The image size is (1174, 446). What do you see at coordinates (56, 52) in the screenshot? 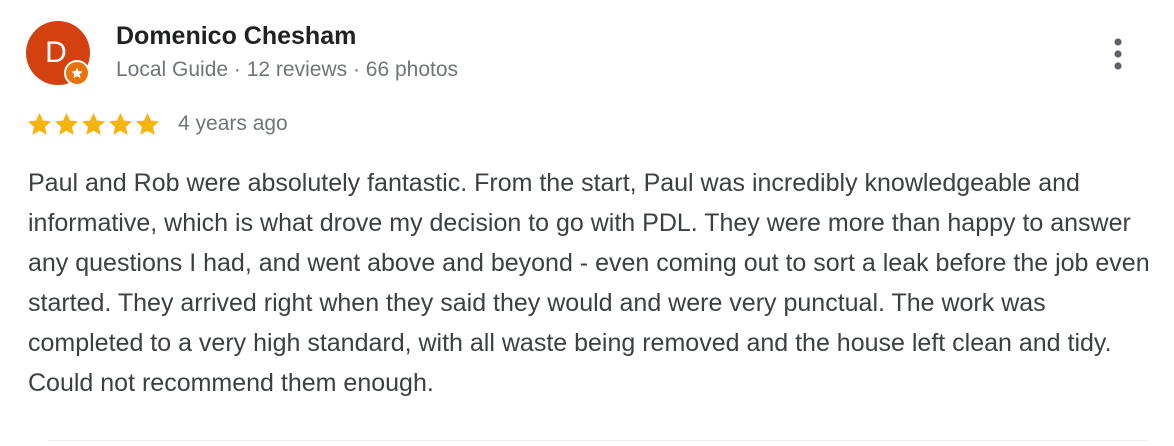
I see `avatar-initial: D` at bounding box center [56, 52].